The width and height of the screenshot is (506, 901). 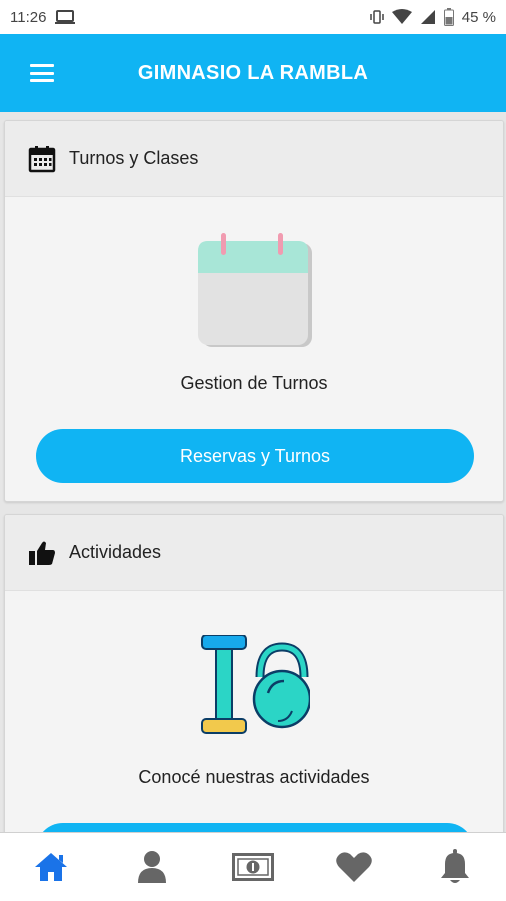 I want to click on calendar-illustration, so click(x=254, y=293).